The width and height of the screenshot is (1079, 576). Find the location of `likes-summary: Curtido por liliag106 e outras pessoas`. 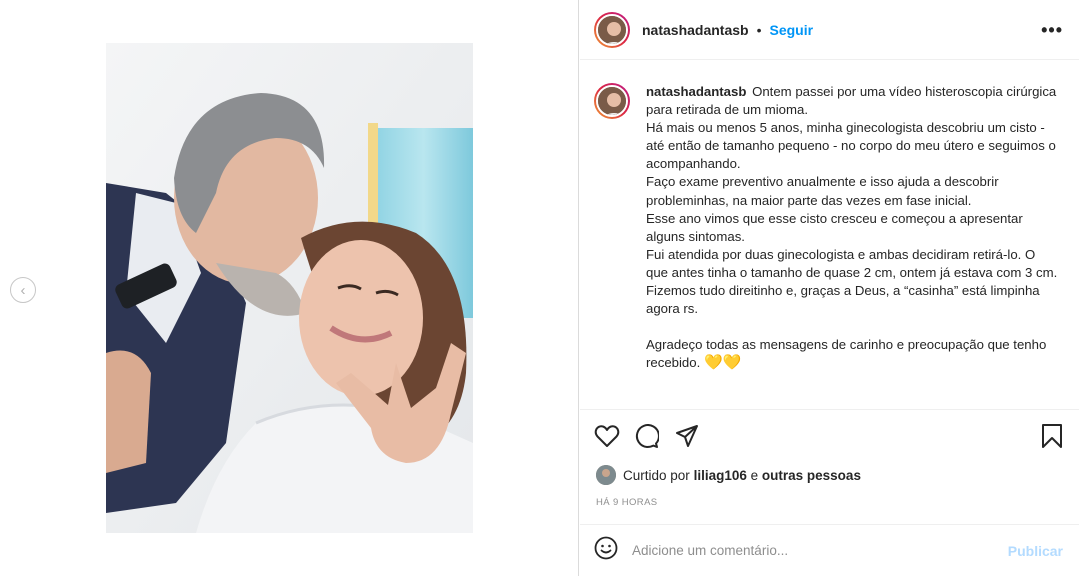

likes-summary: Curtido por liliag106 e outras pessoas is located at coordinates (728, 475).